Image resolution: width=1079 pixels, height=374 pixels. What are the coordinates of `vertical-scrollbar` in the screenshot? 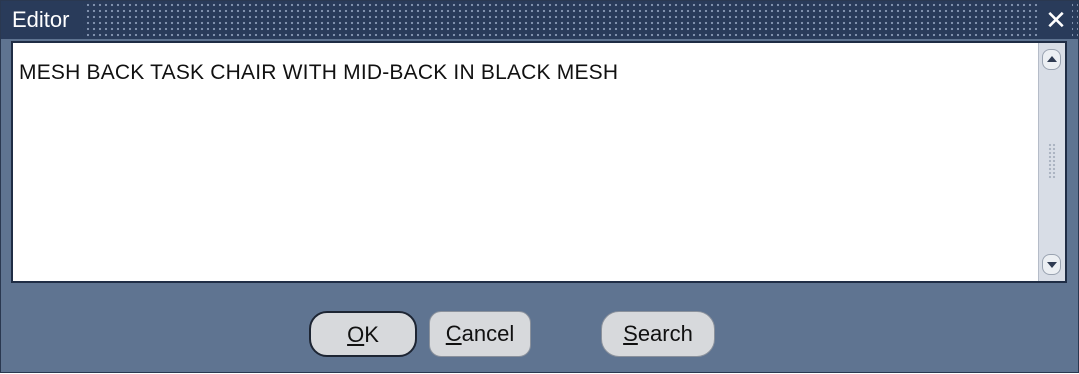 It's located at (1051, 162).